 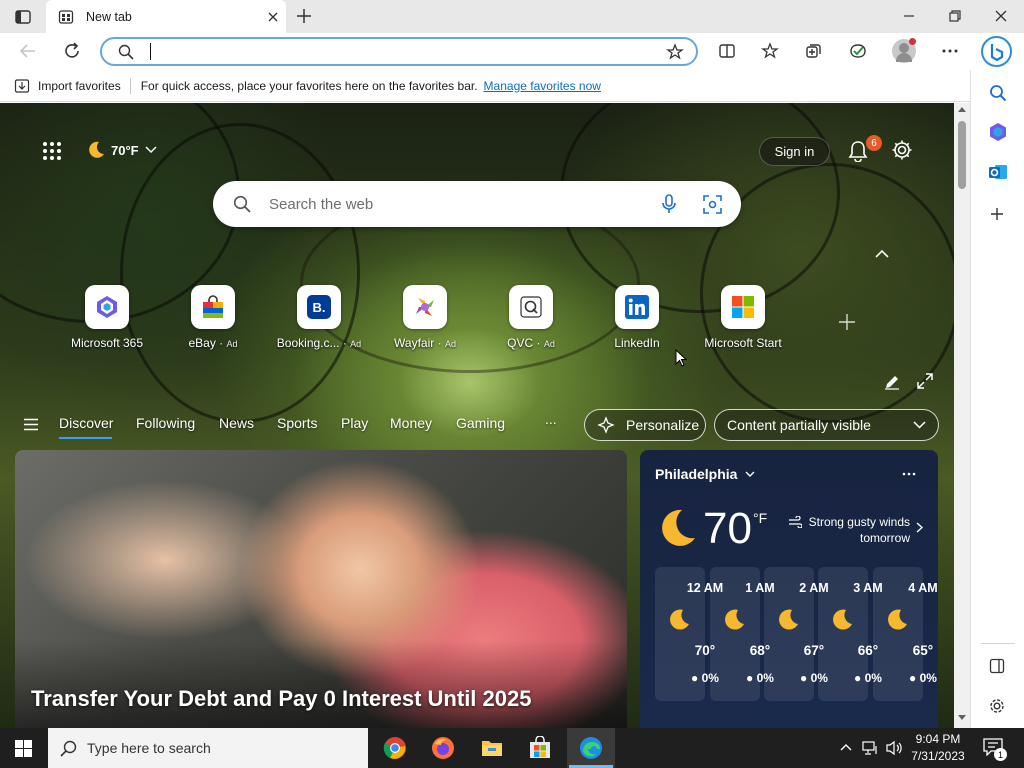 I want to click on quick-link-linkedin, so click(x=637, y=307).